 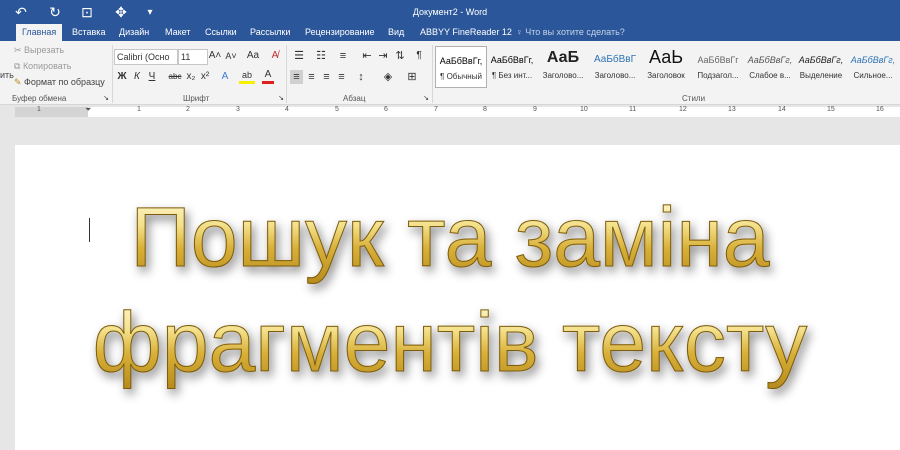 I want to click on print-preview-icon: ⊡, so click(x=87, y=12).